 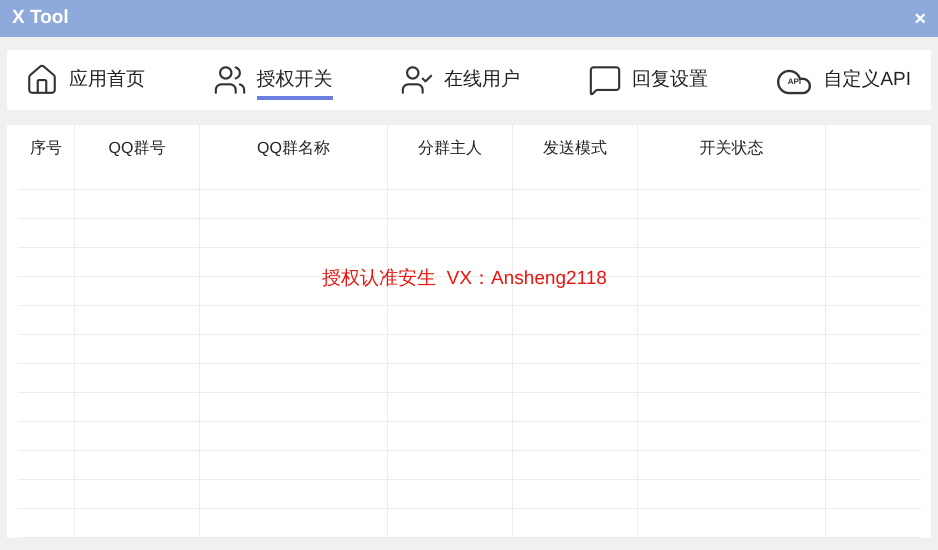 I want to click on message-icon, so click(x=605, y=80).